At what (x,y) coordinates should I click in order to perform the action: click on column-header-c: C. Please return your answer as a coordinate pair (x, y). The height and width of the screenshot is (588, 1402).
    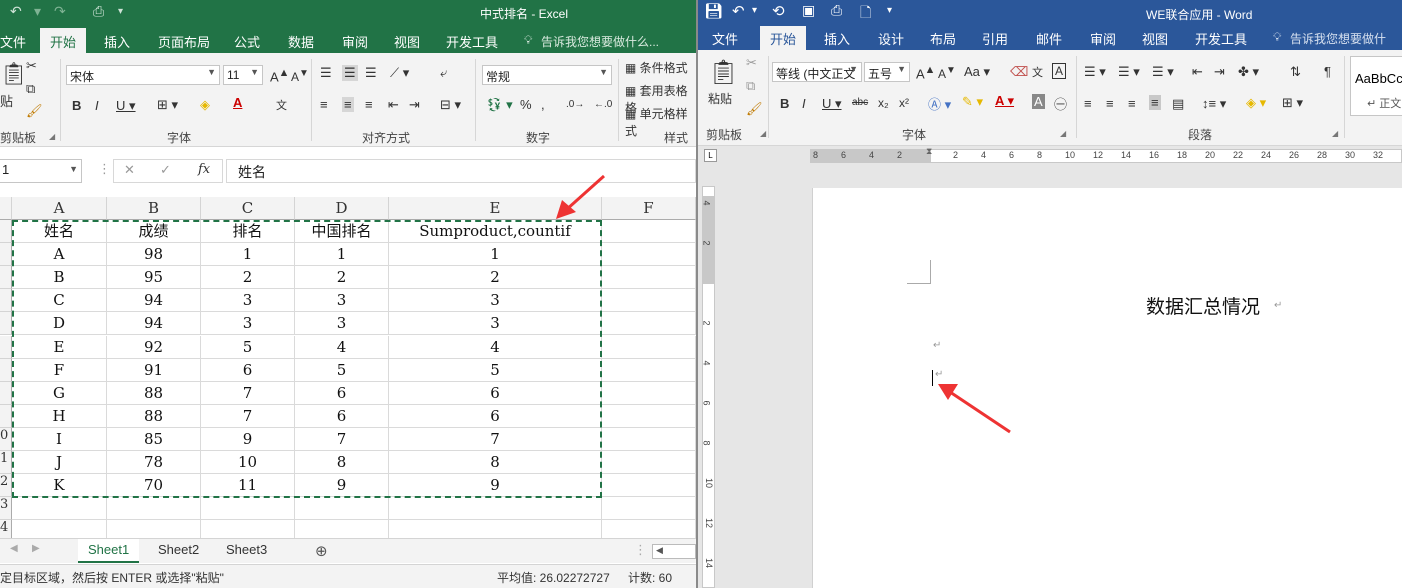
    Looking at the image, I should click on (248, 208).